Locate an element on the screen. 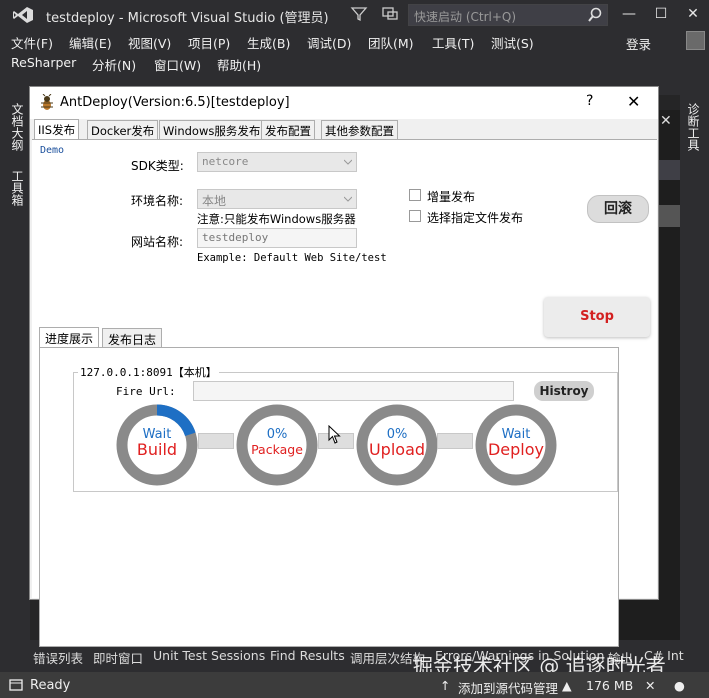  build-label: Build is located at coordinates (157, 449).